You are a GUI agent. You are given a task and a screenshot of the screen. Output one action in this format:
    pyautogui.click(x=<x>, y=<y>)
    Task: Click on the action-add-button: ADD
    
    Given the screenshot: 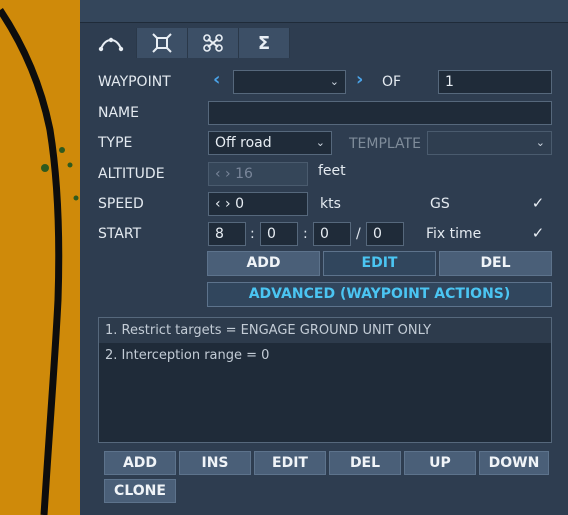 What is the action you would take?
    pyautogui.click(x=140, y=463)
    